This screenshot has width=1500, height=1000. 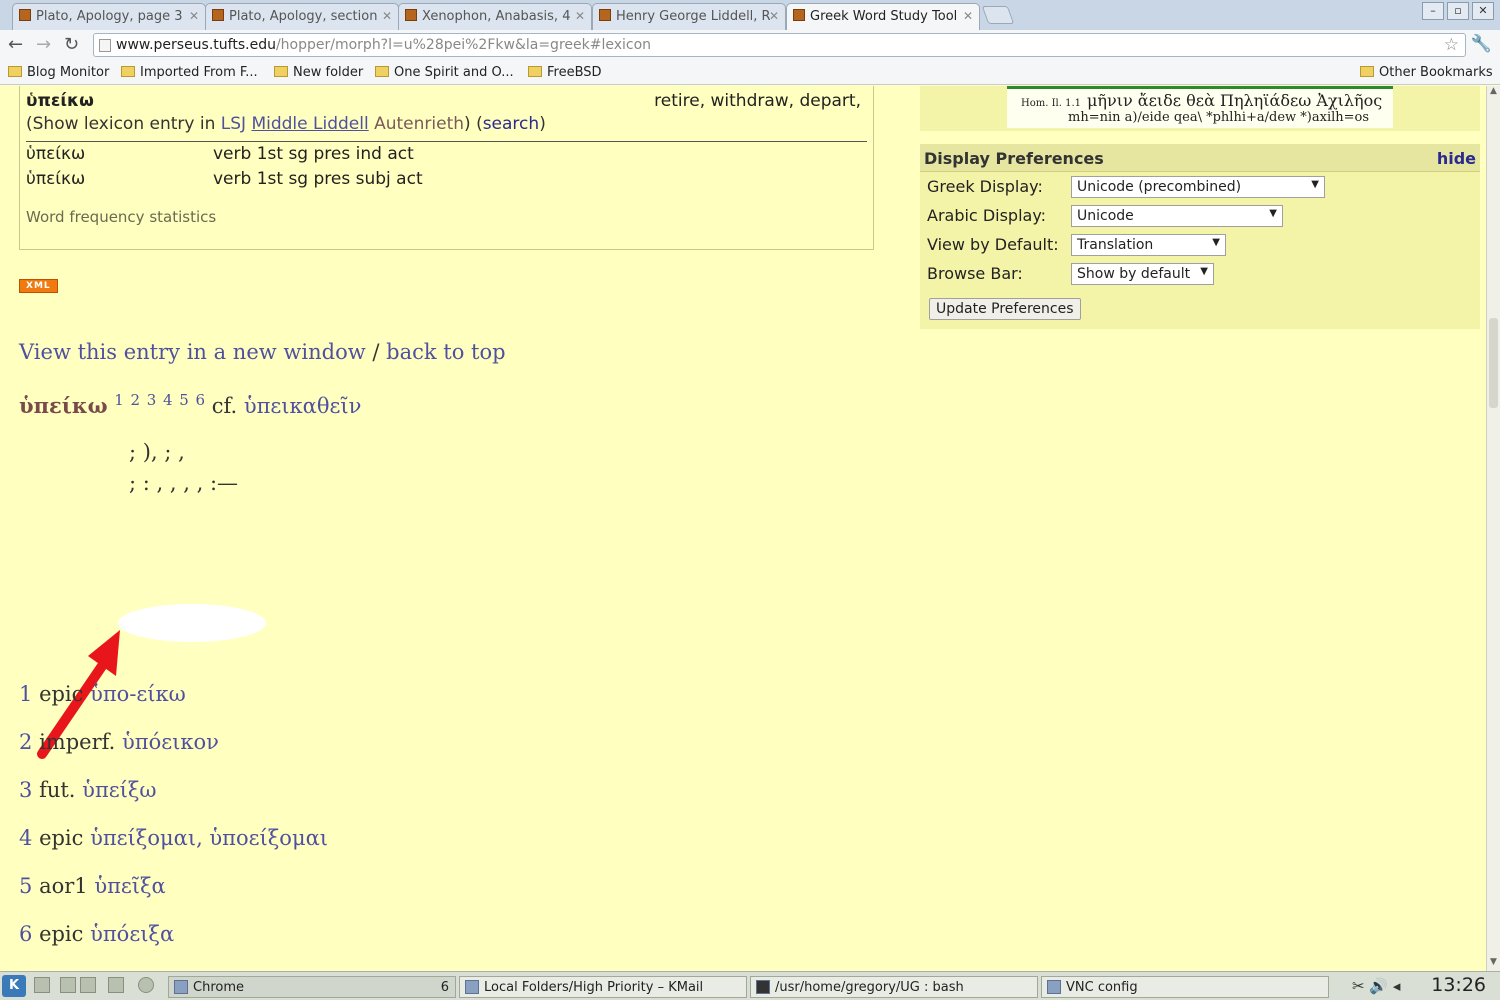 What do you see at coordinates (1005, 309) in the screenshot?
I see `update-preferences-button: Update Preferences` at bounding box center [1005, 309].